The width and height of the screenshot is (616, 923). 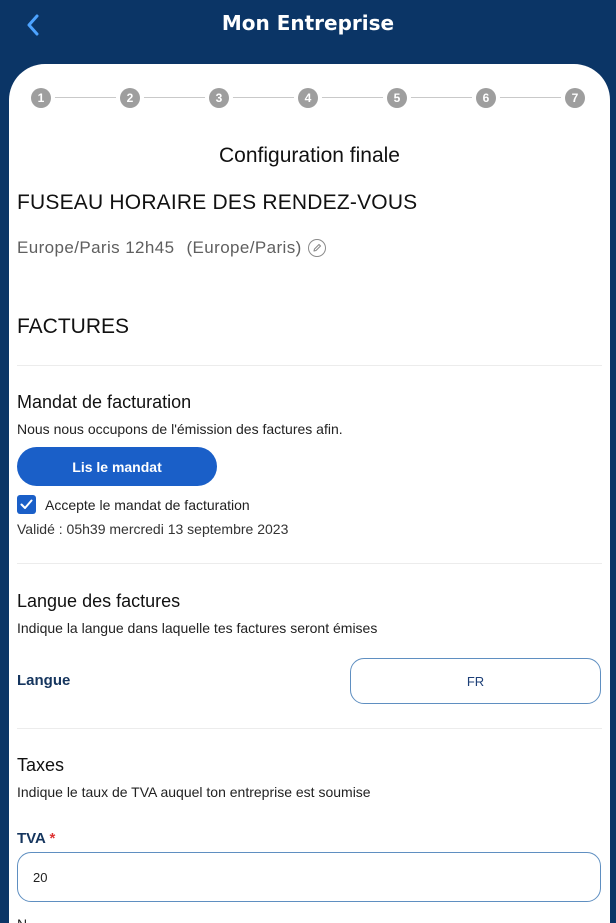 I want to click on language-selected-value: FR, so click(x=475, y=681).